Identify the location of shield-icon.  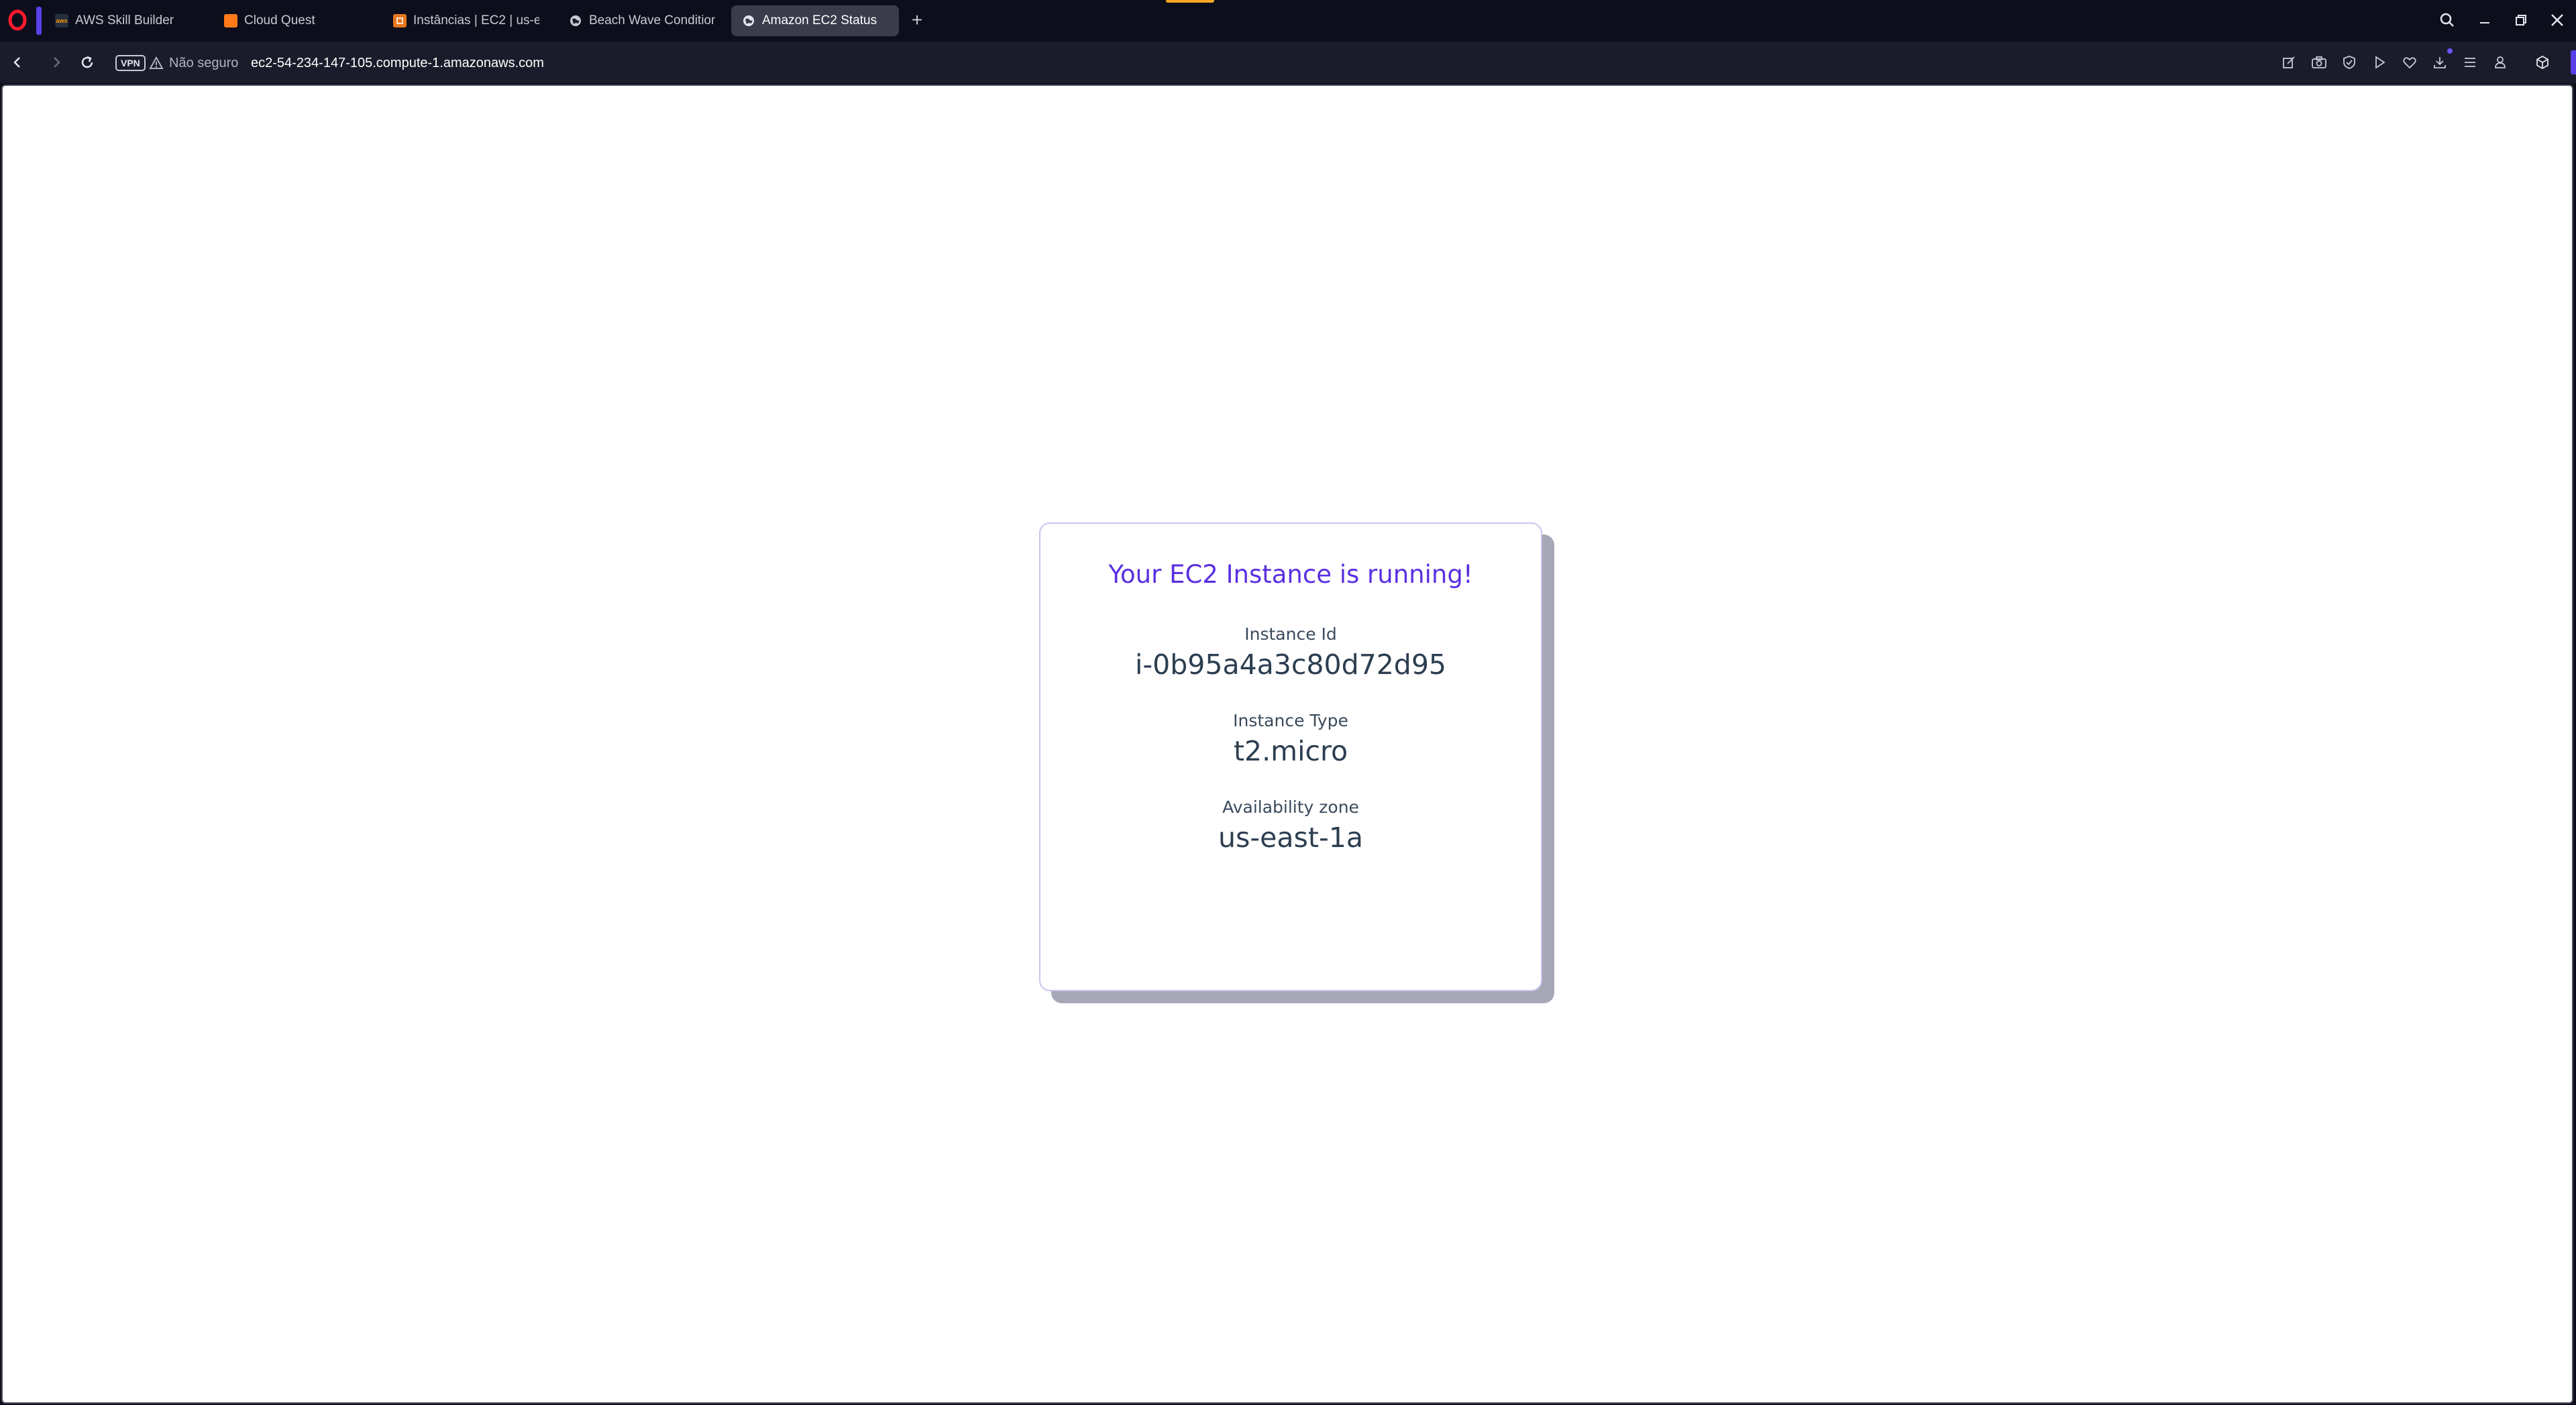
(2349, 63).